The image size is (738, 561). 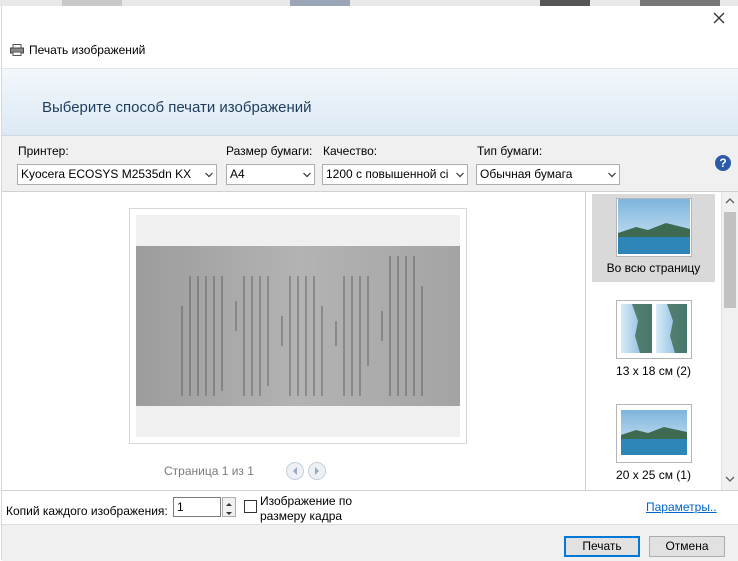 What do you see at coordinates (301, 516) in the screenshot?
I see `fit-to-frame-label-line2: размеру кадра` at bounding box center [301, 516].